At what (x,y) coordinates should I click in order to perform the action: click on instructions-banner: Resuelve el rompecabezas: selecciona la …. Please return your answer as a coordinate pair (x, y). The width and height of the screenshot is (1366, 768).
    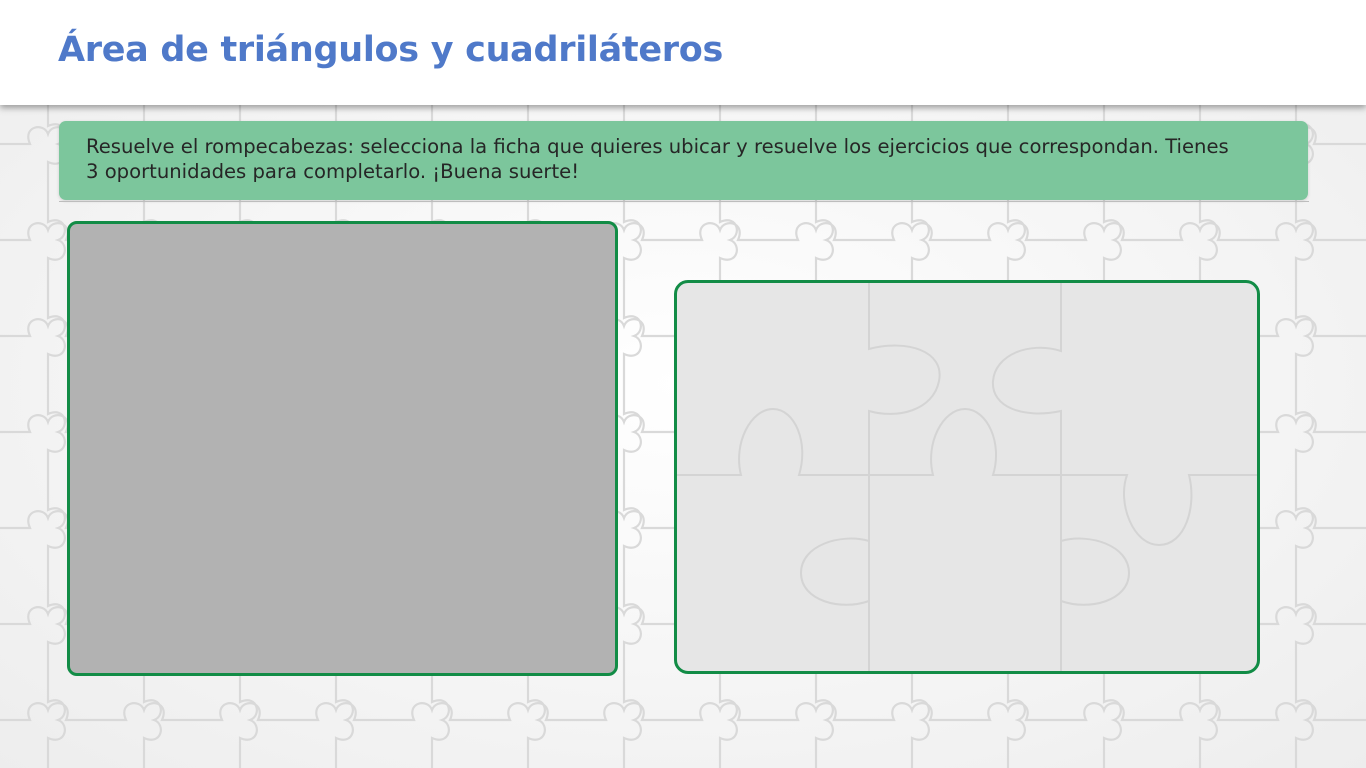
    Looking at the image, I should click on (683, 160).